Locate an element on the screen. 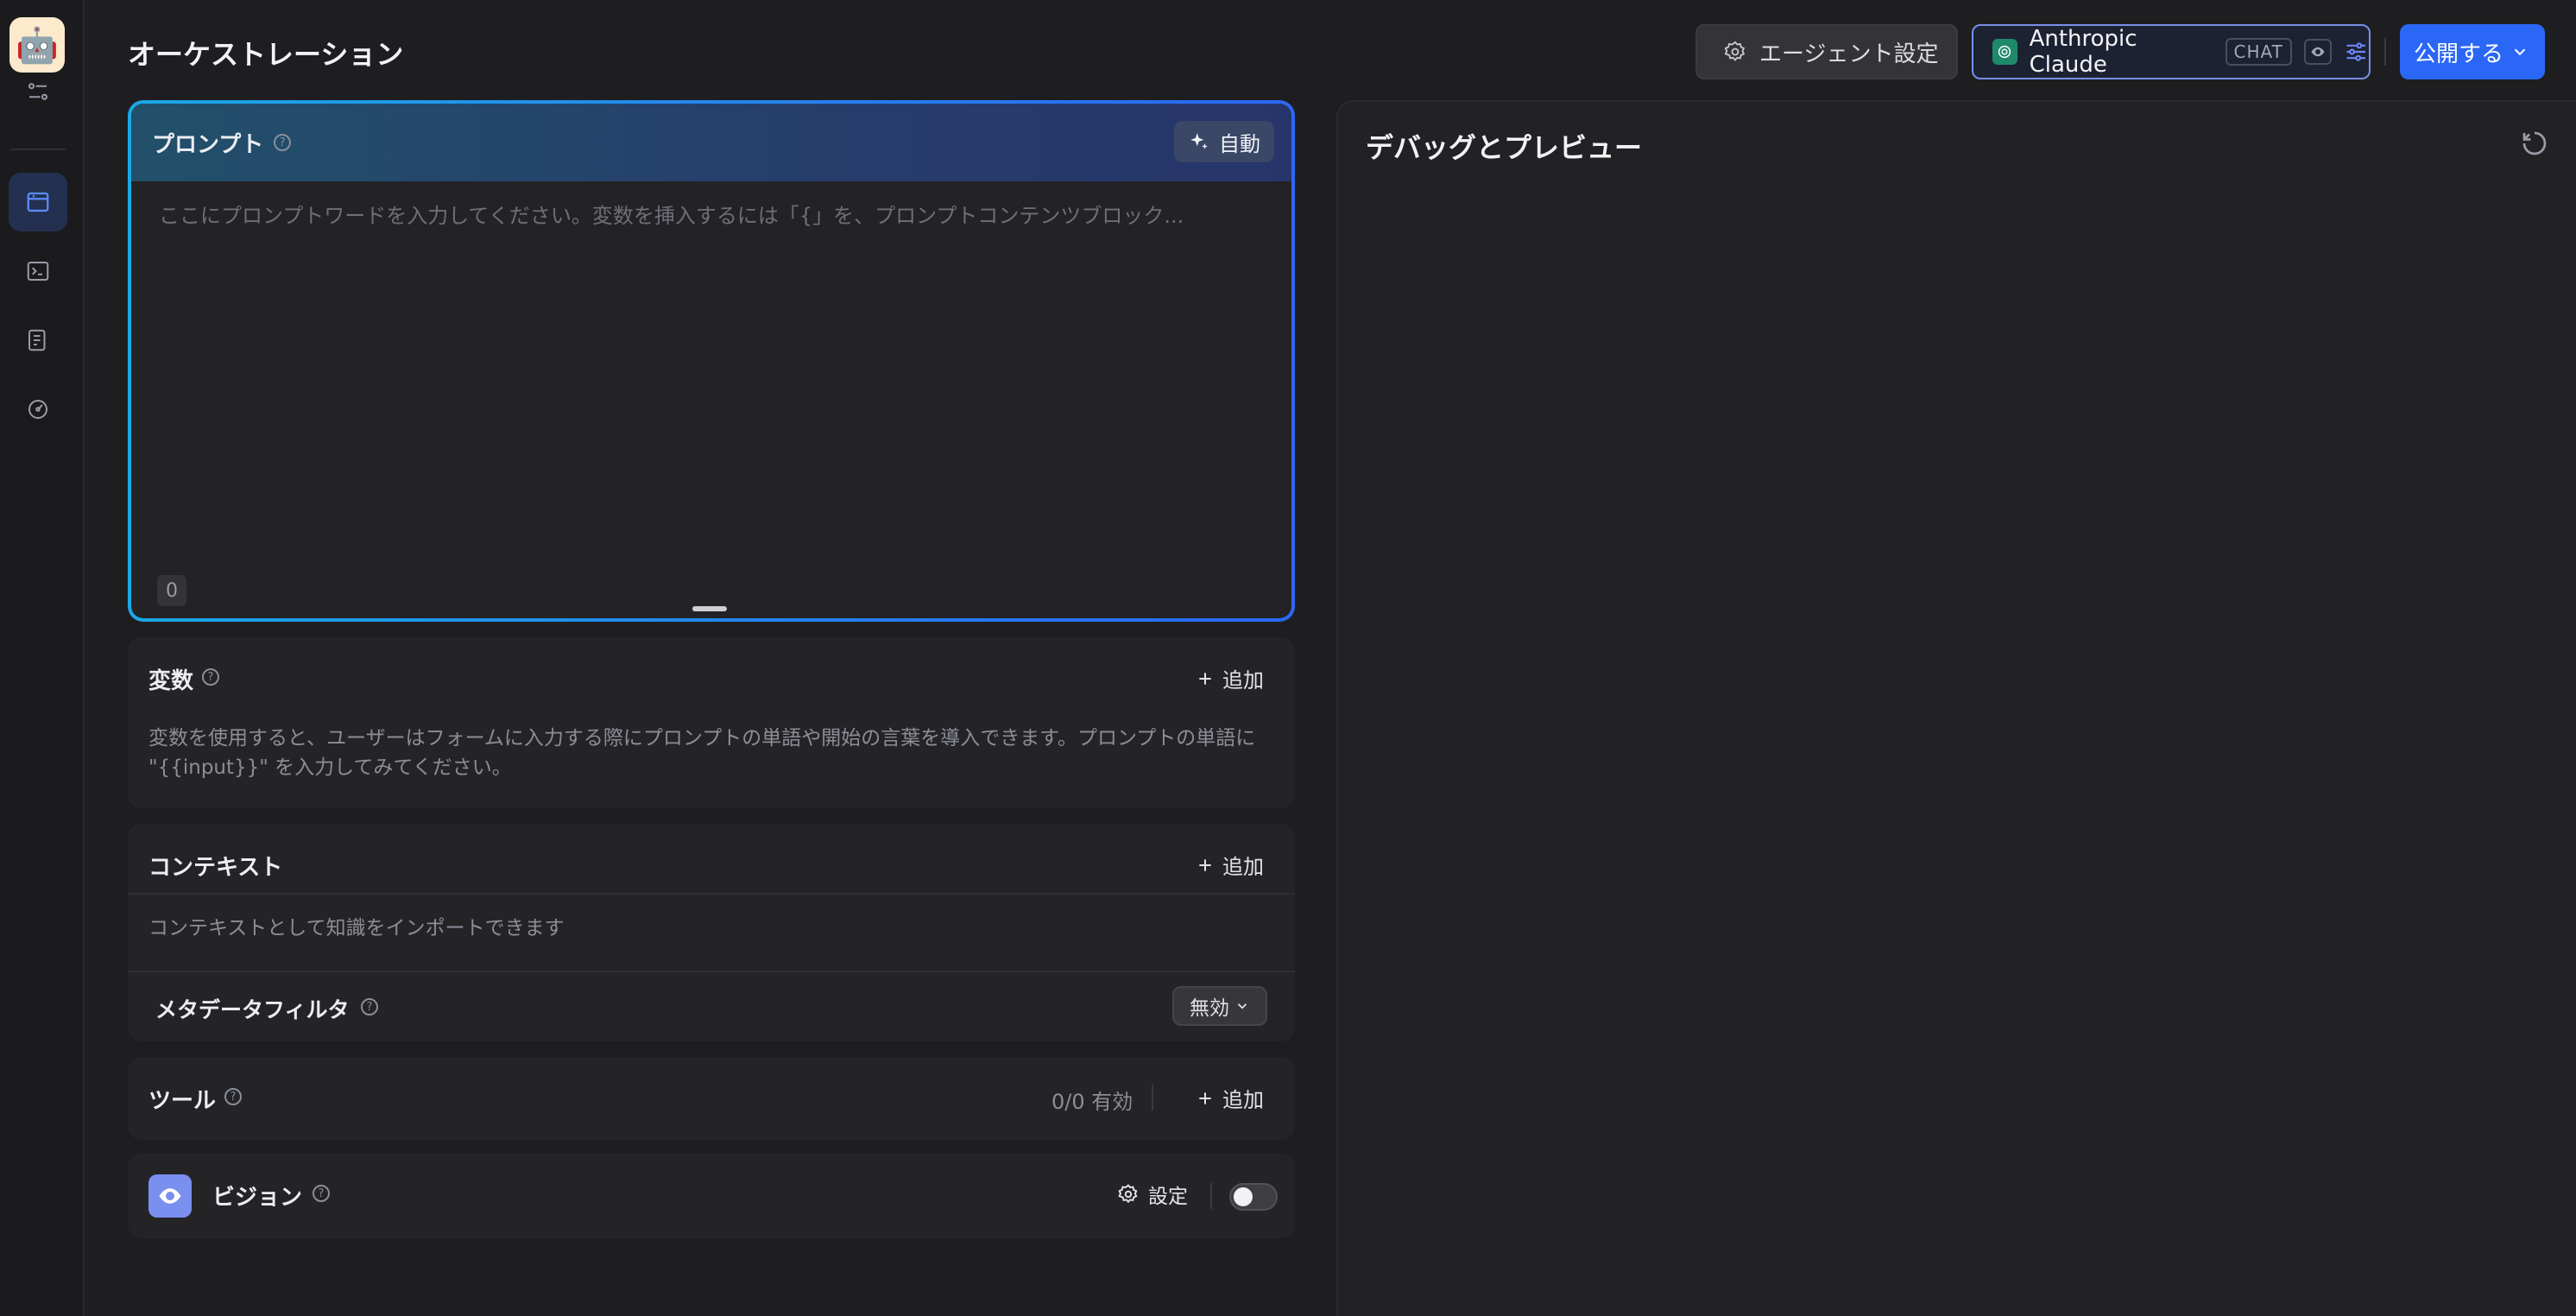  model-mode-tag: CHAT is located at coordinates (2258, 52).